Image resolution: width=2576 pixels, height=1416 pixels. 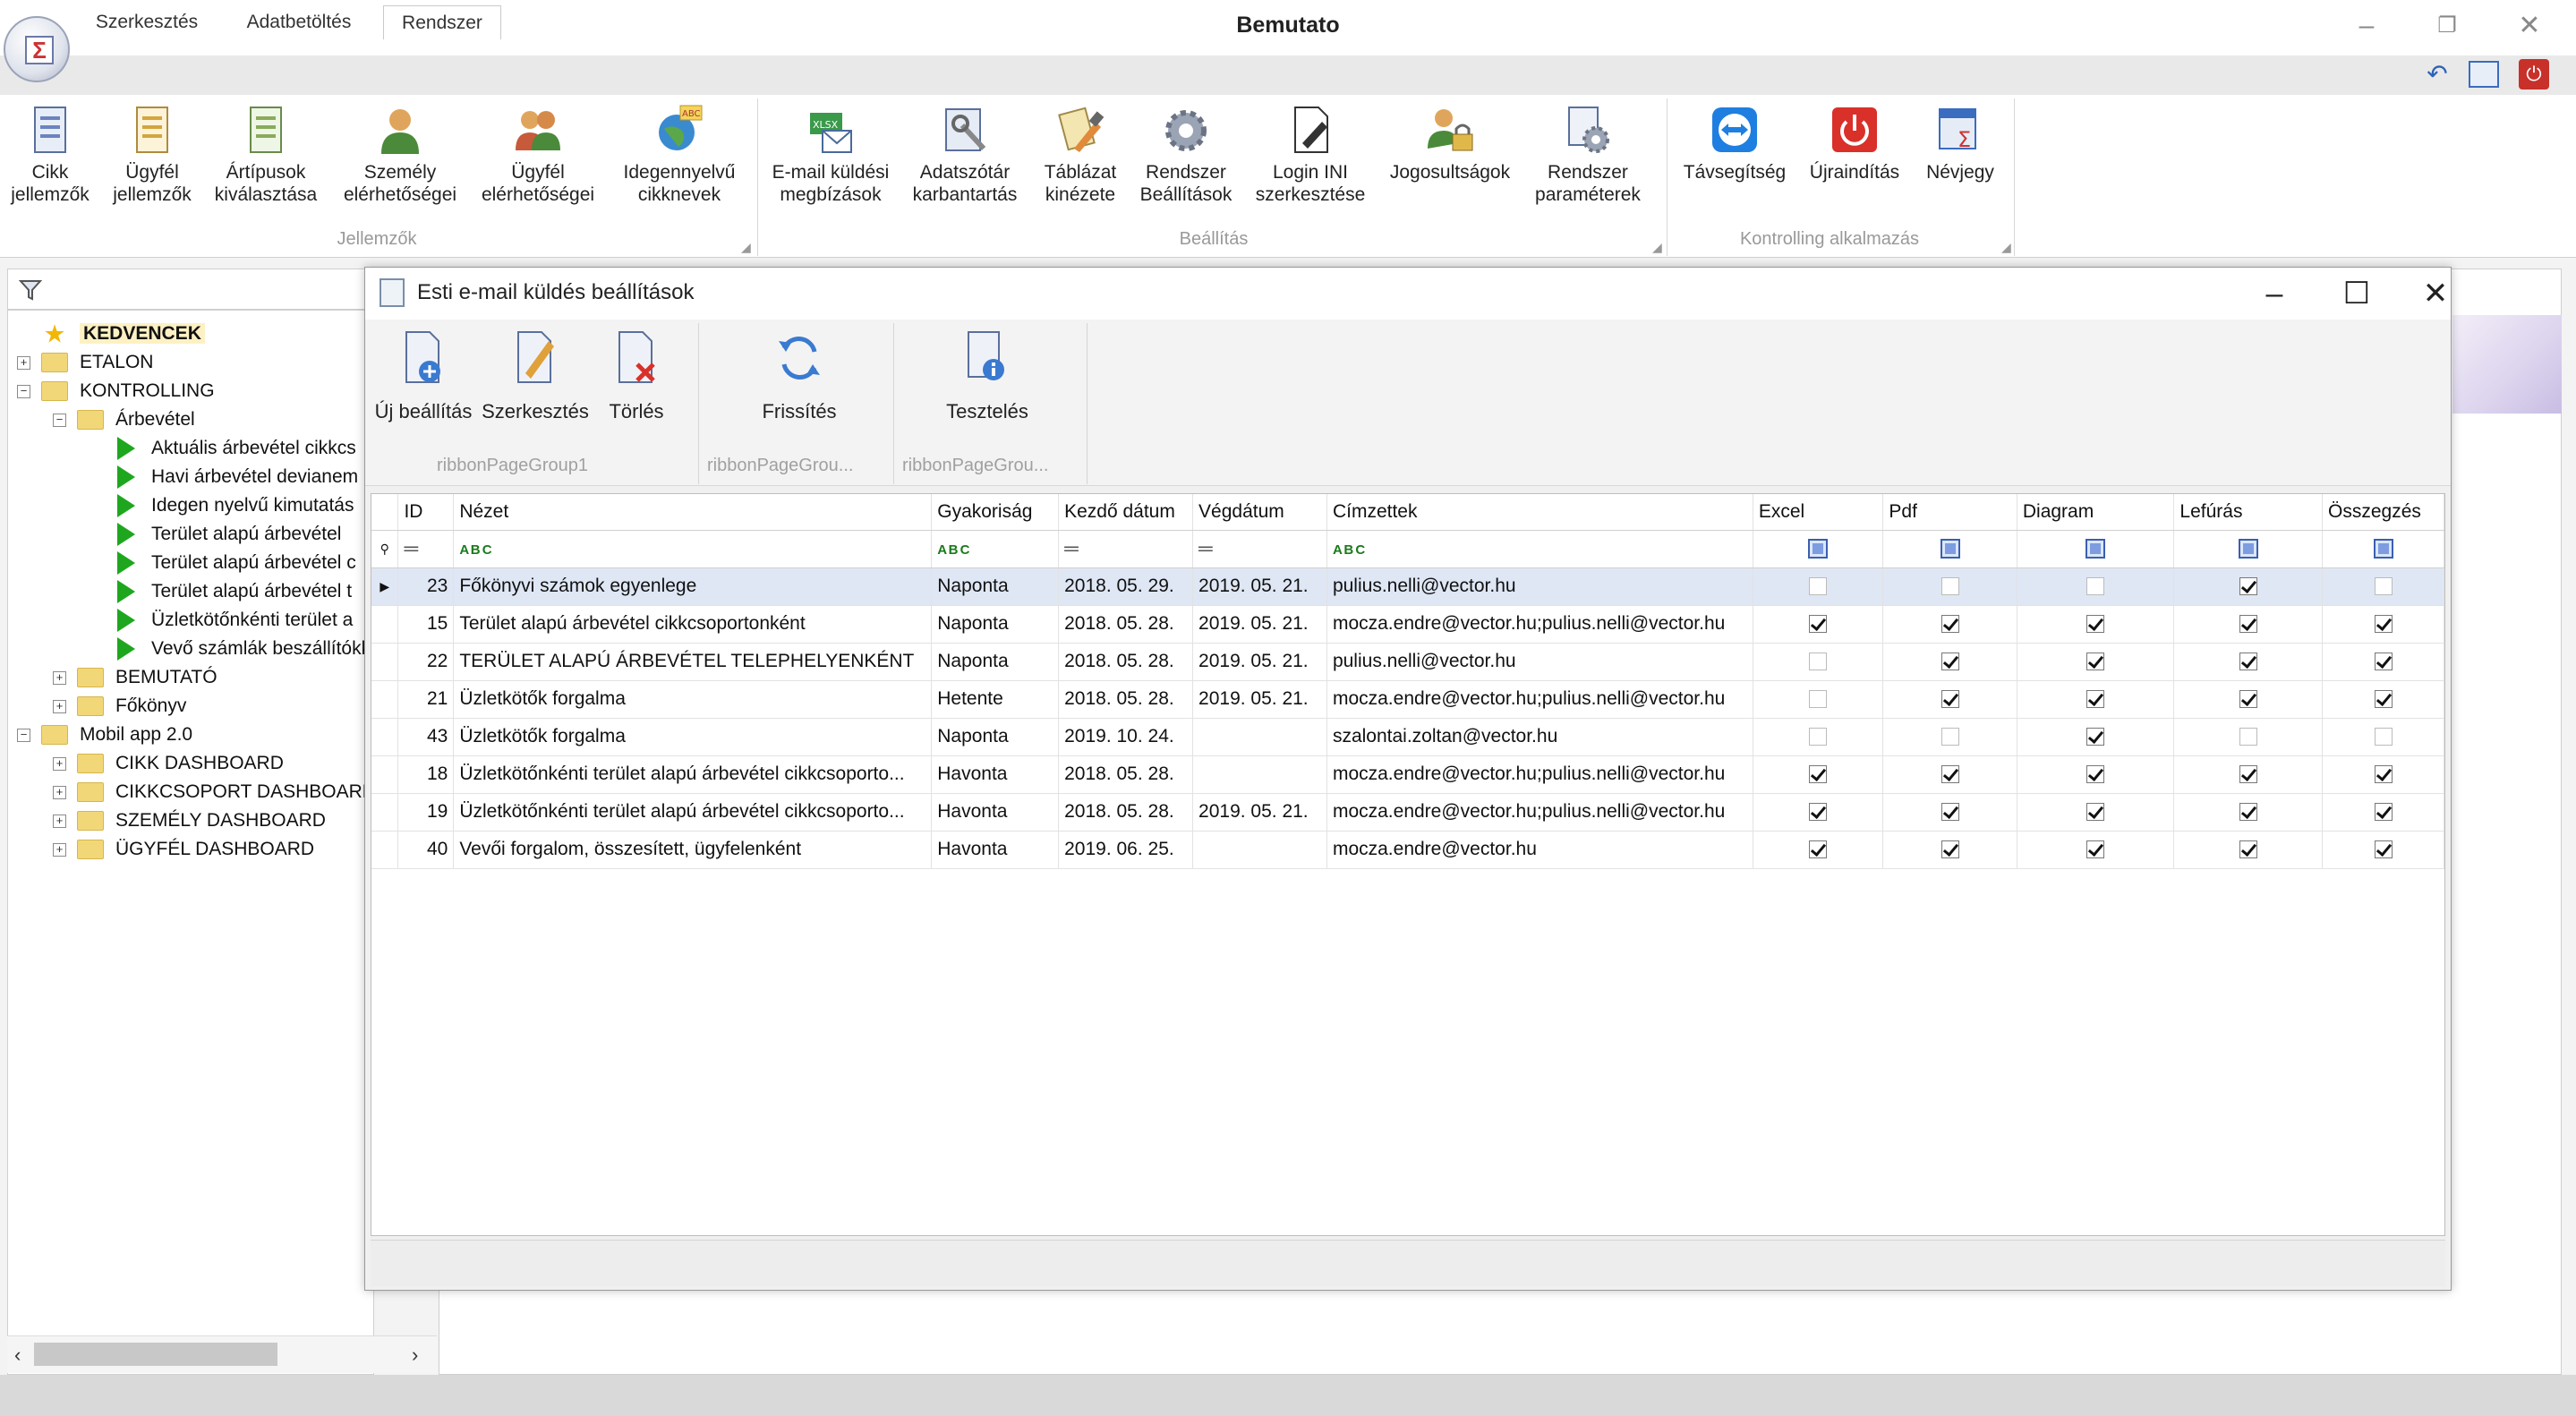 I want to click on delete-setting-button: Törlés, so click(x=636, y=382).